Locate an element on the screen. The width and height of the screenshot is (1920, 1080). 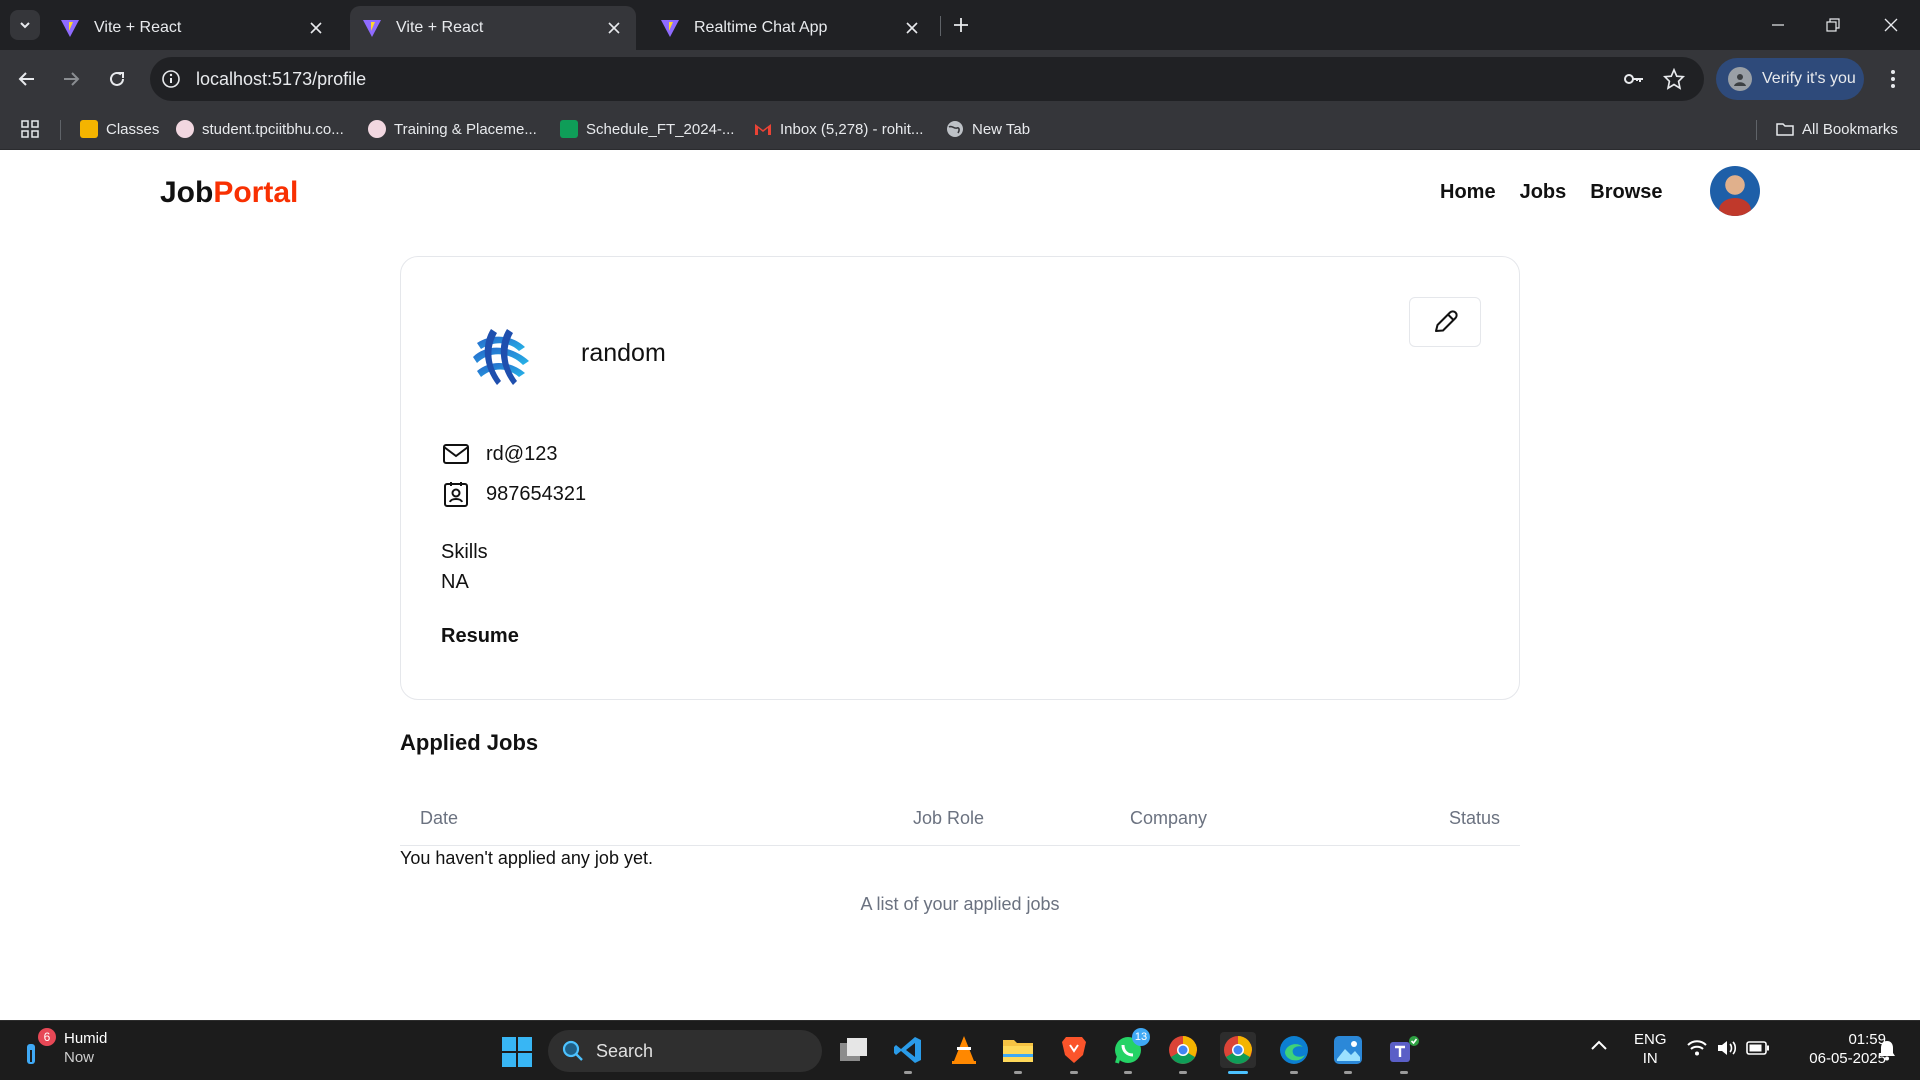
table-header: Date Job Role Company Status is located at coordinates (960, 818).